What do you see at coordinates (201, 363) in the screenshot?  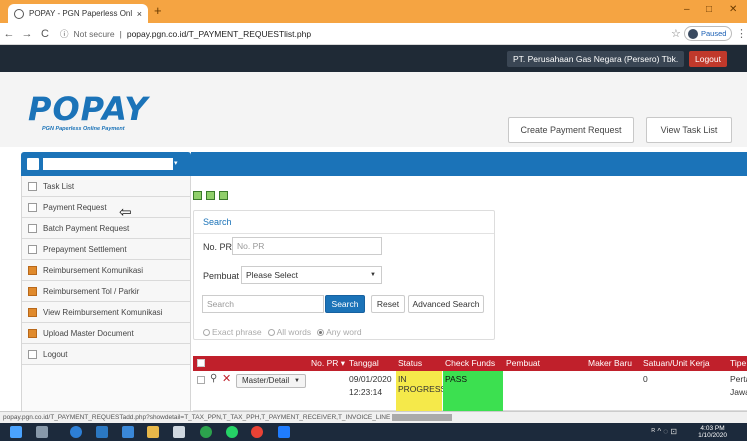 I see `select-all-checkbox` at bounding box center [201, 363].